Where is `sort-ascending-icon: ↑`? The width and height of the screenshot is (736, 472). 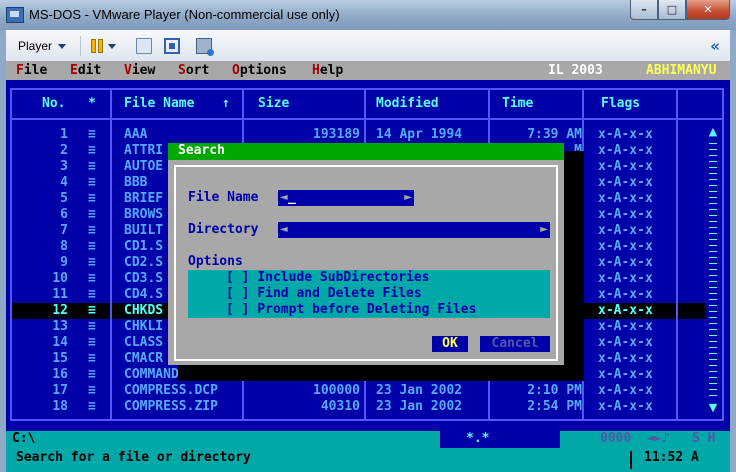
sort-ascending-icon: ↑ is located at coordinates (226, 103).